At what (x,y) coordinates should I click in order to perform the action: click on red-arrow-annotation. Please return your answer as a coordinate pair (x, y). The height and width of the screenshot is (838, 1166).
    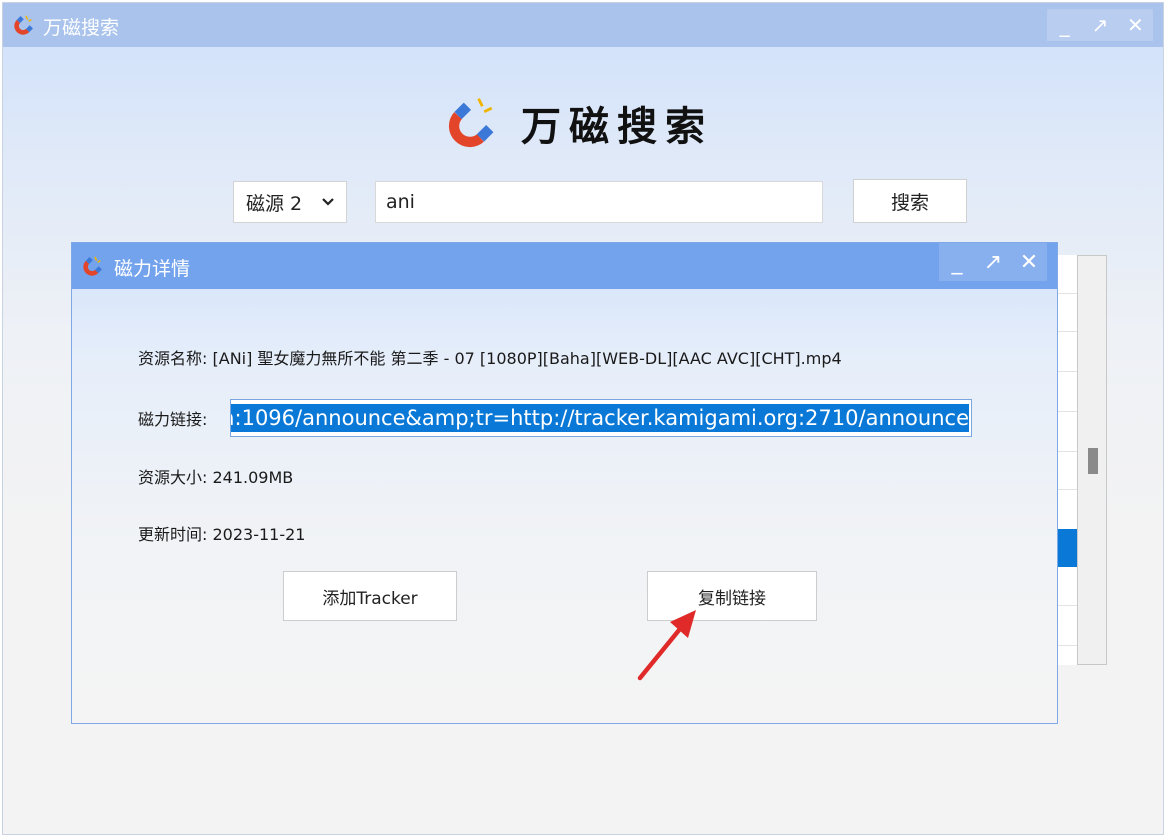
    Looking at the image, I should click on (666, 645).